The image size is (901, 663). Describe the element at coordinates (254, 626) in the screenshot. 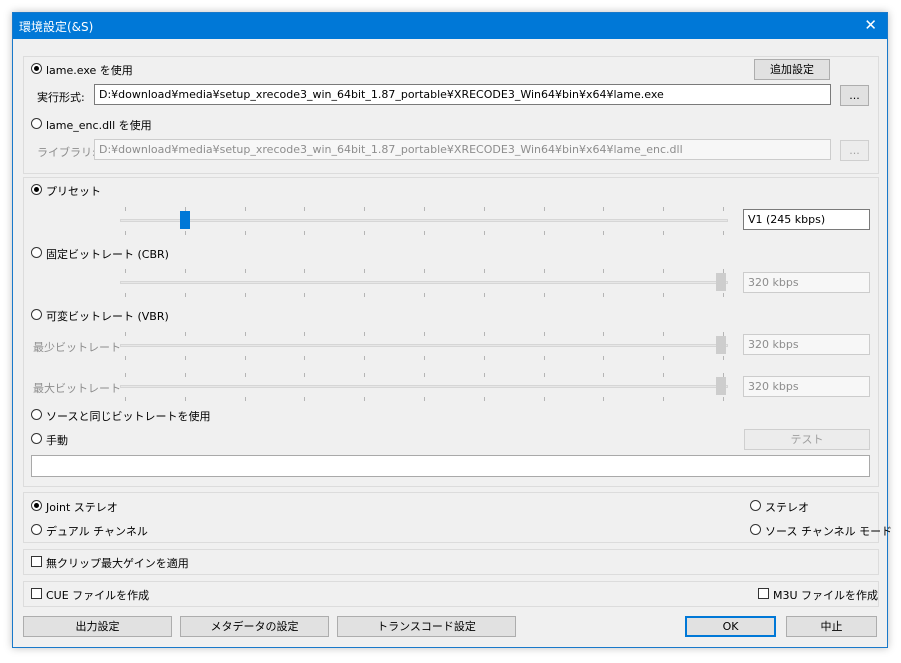

I see `metadata-settings-button: メタデータの設定` at that location.